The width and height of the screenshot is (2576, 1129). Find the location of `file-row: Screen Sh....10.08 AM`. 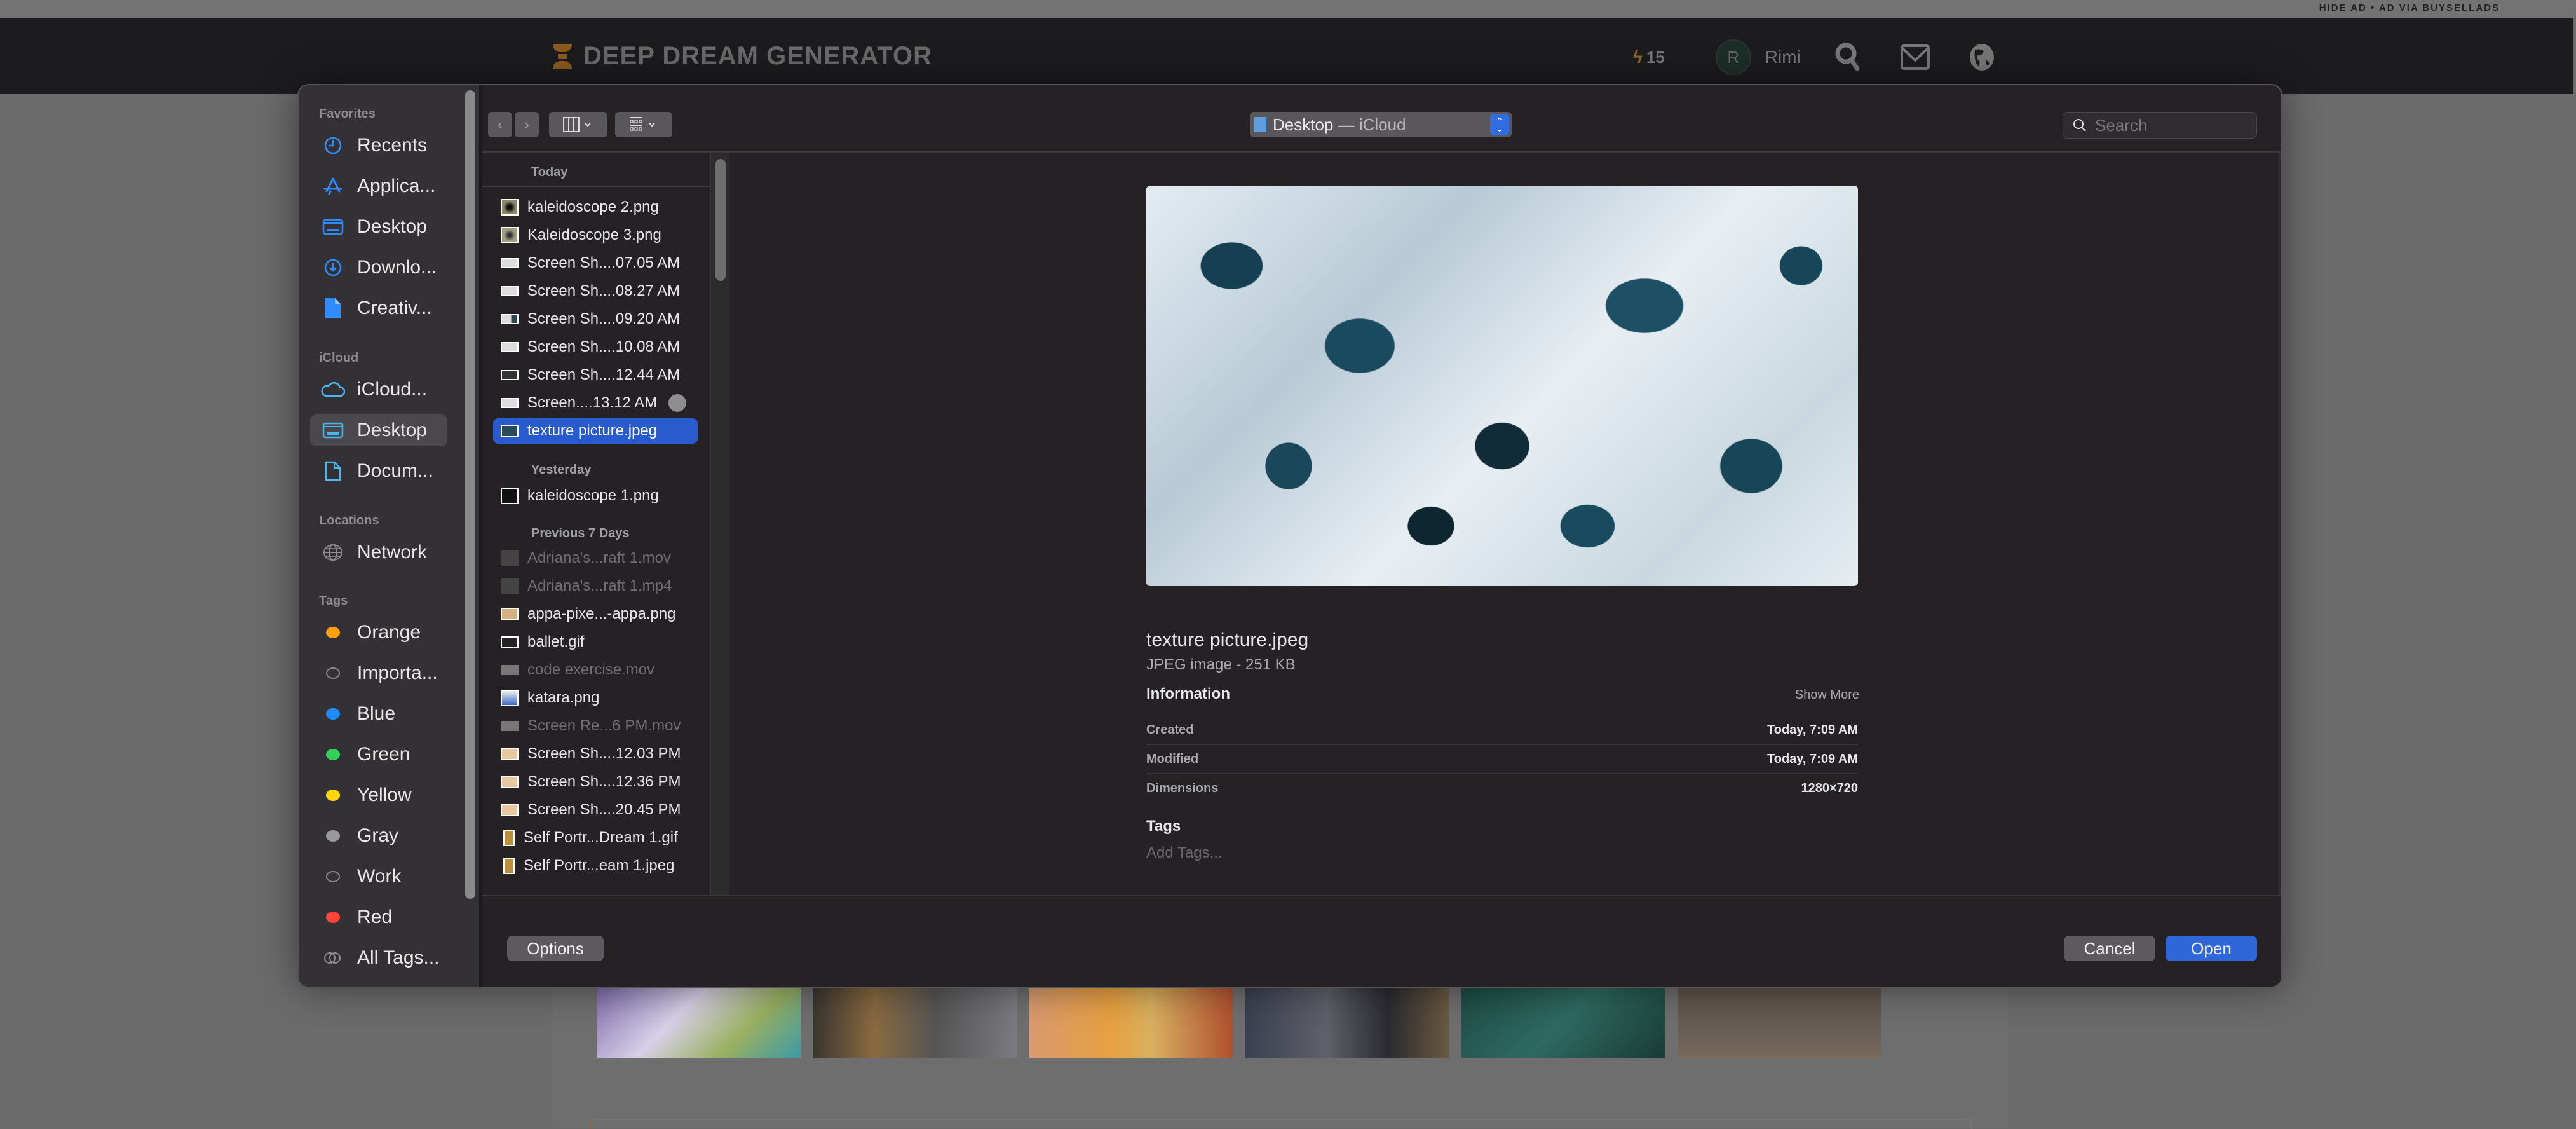

file-row: Screen Sh....10.08 AM is located at coordinates (595, 347).